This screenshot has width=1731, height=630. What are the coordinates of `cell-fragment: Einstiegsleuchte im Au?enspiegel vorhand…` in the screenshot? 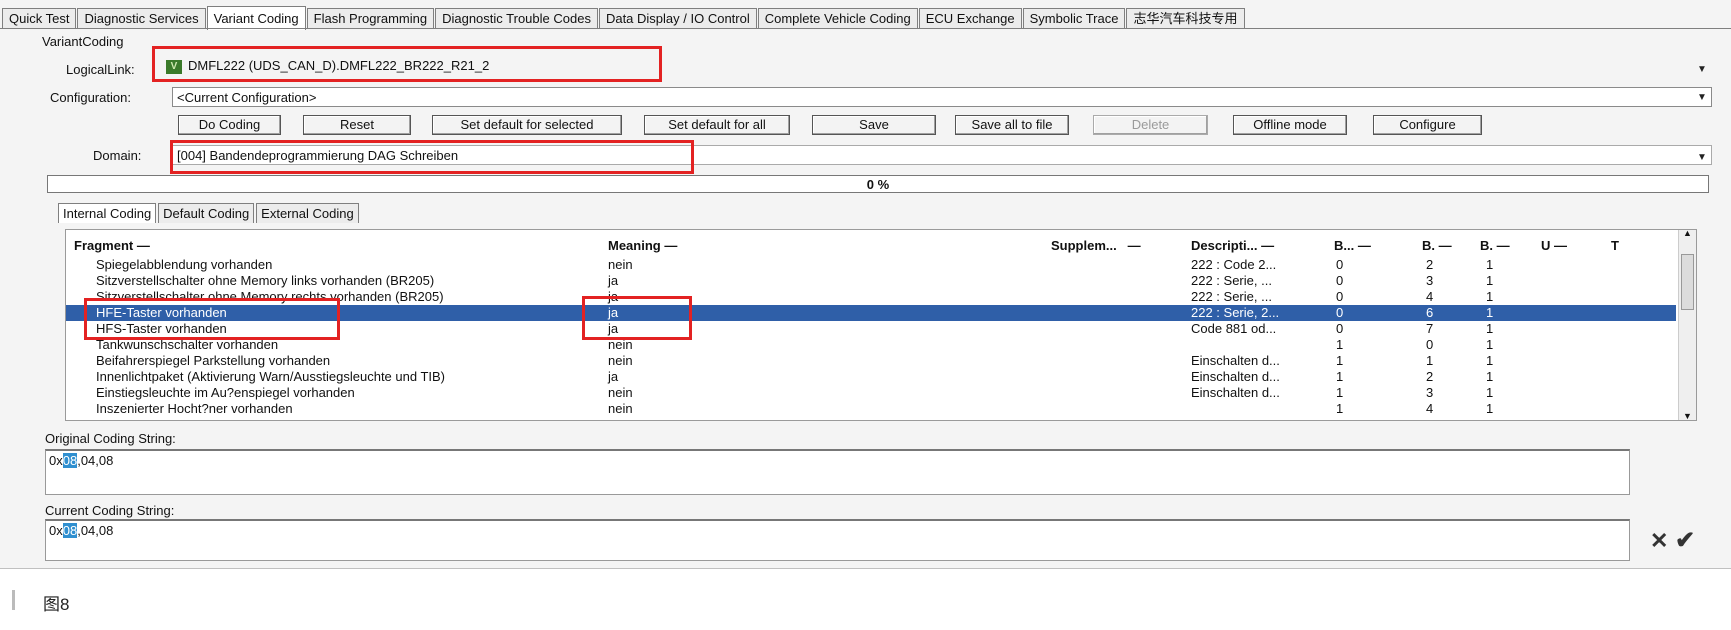 It's located at (225, 392).